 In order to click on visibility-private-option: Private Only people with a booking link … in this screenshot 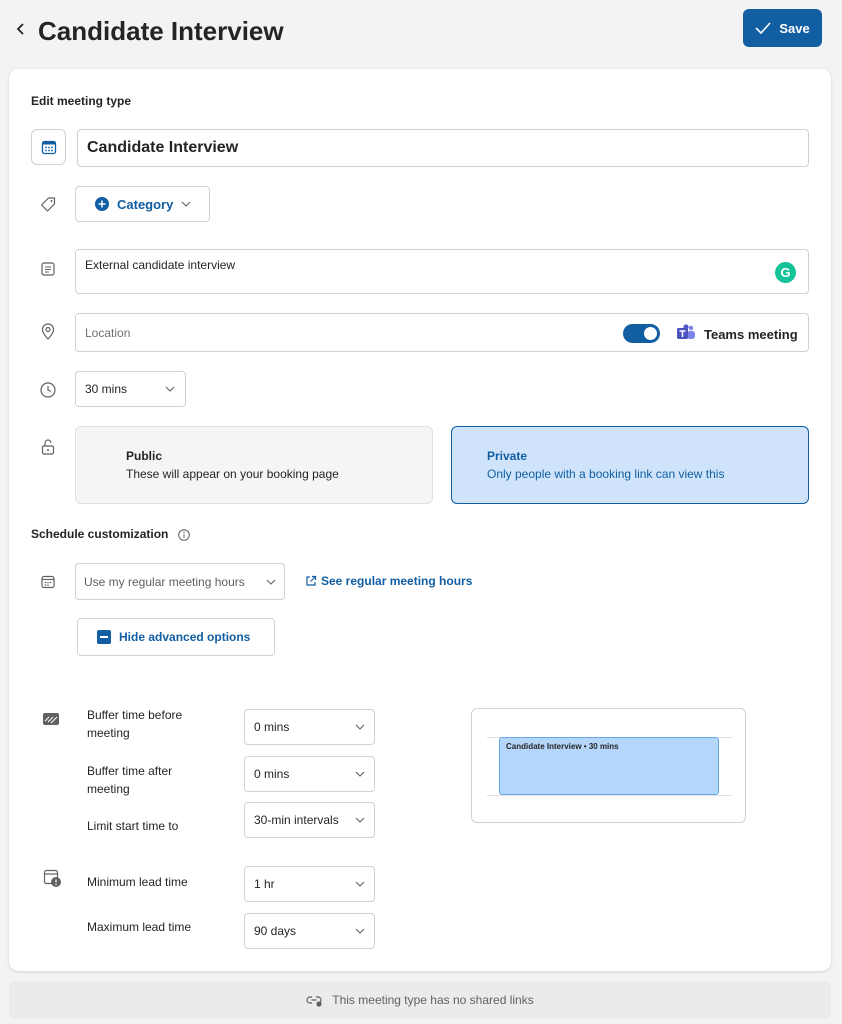, I will do `click(630, 465)`.